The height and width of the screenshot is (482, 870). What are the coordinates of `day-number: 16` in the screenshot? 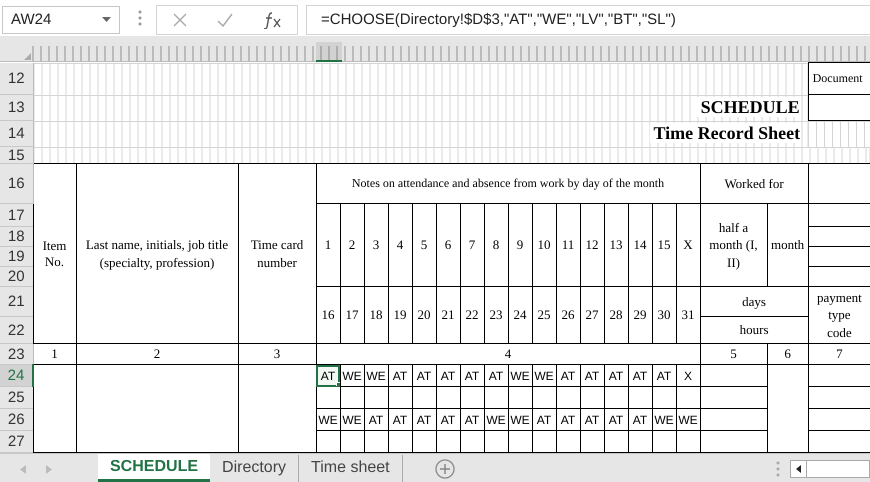 It's located at (328, 315).